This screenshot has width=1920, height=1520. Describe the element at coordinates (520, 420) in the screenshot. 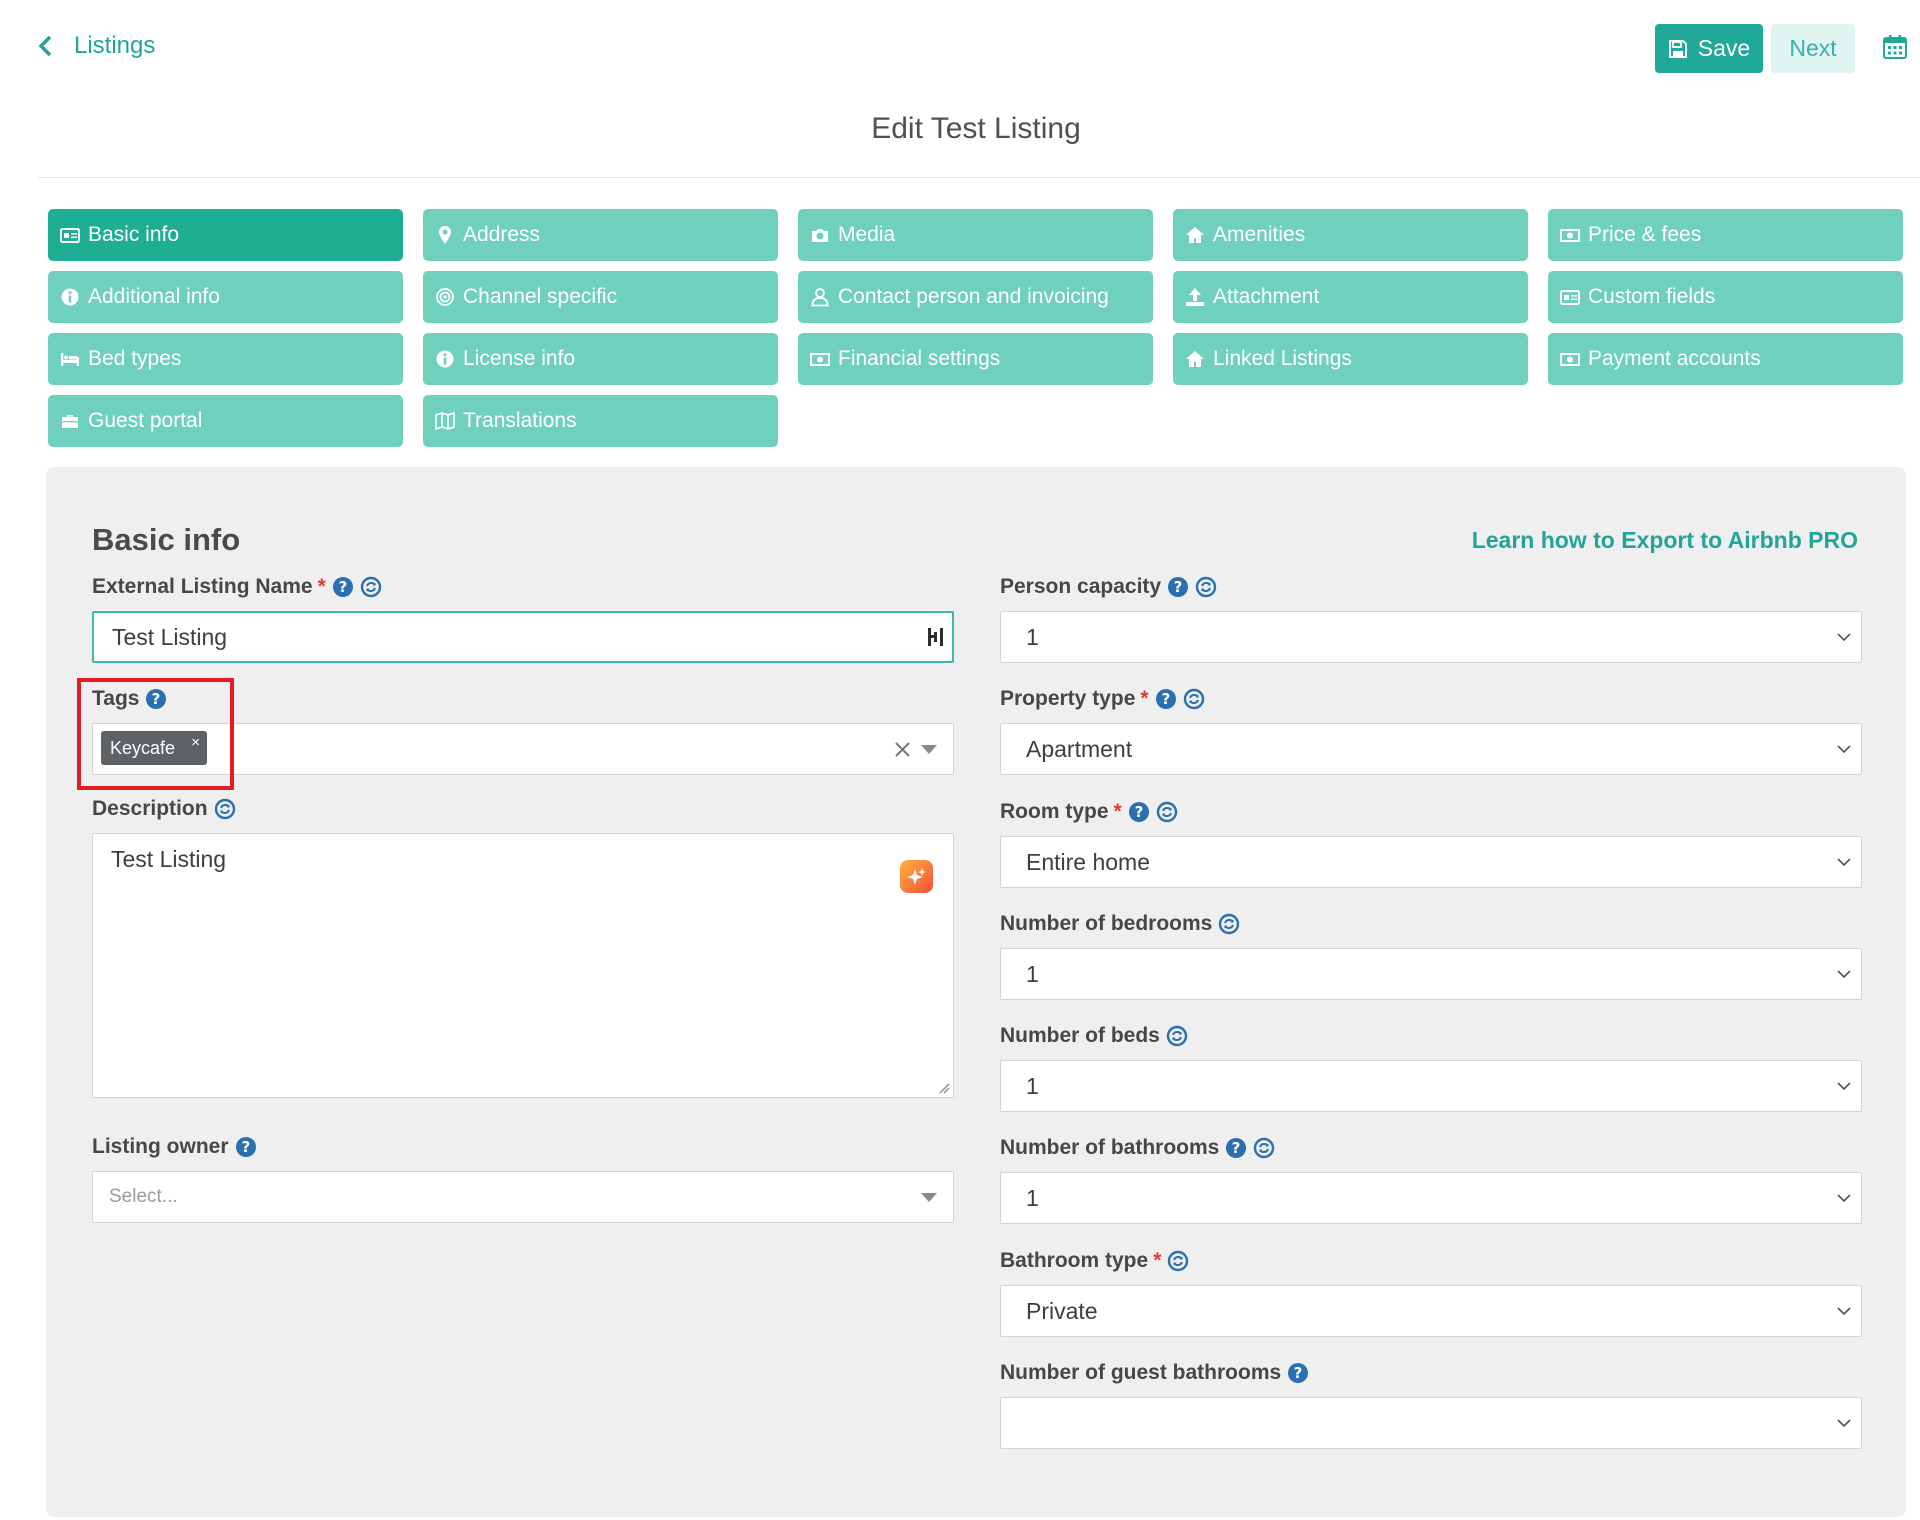

I see `tab-label: Translations` at that location.